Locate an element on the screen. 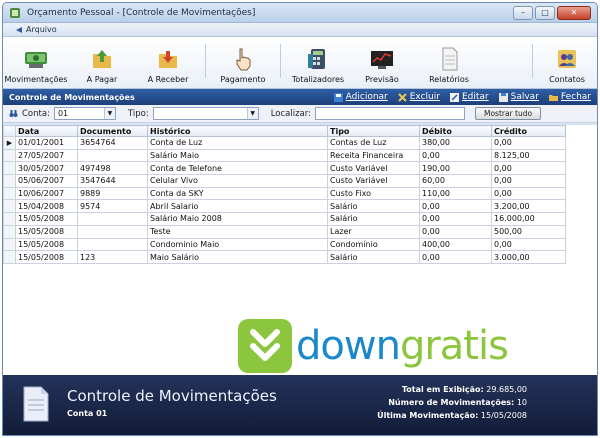 Image resolution: width=600 pixels, height=438 pixels. row-selector: ▶ is located at coordinates (9, 143).